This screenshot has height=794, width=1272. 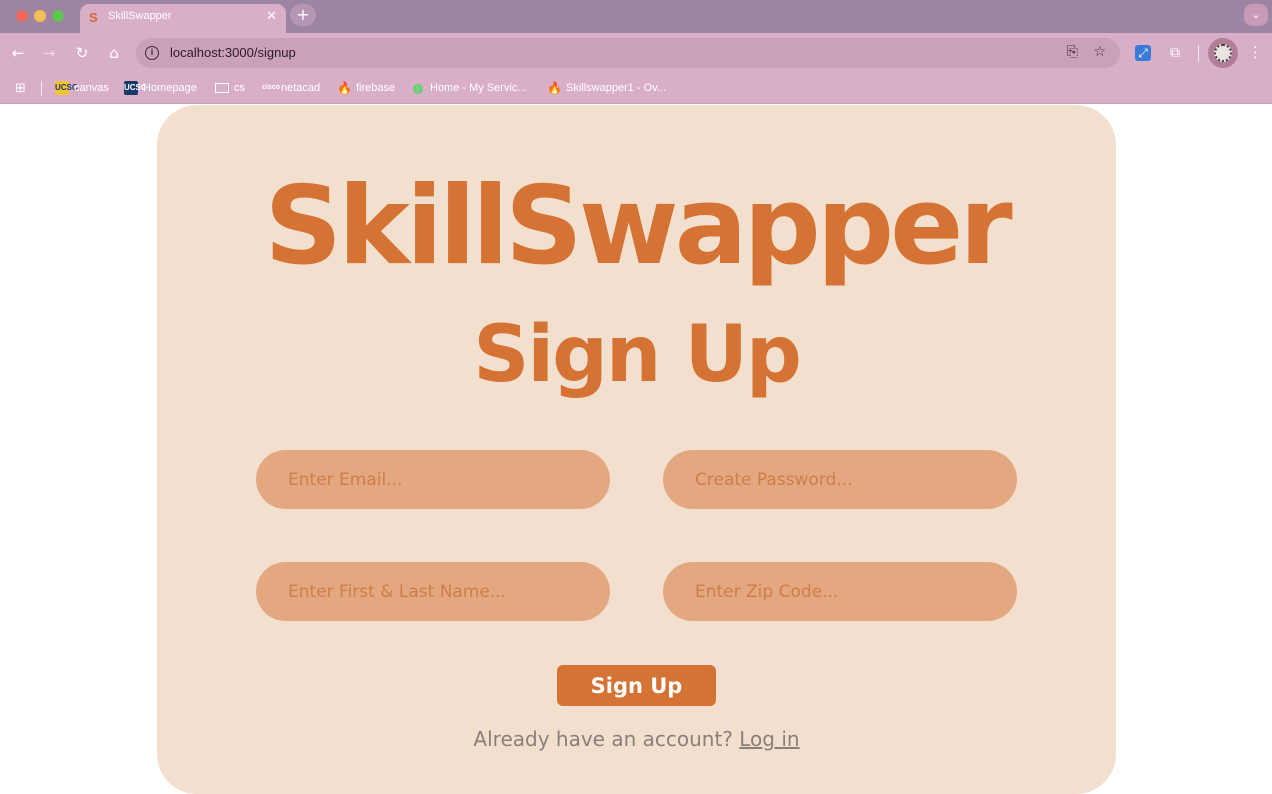 What do you see at coordinates (840, 591) in the screenshot?
I see `zip-code-field` at bounding box center [840, 591].